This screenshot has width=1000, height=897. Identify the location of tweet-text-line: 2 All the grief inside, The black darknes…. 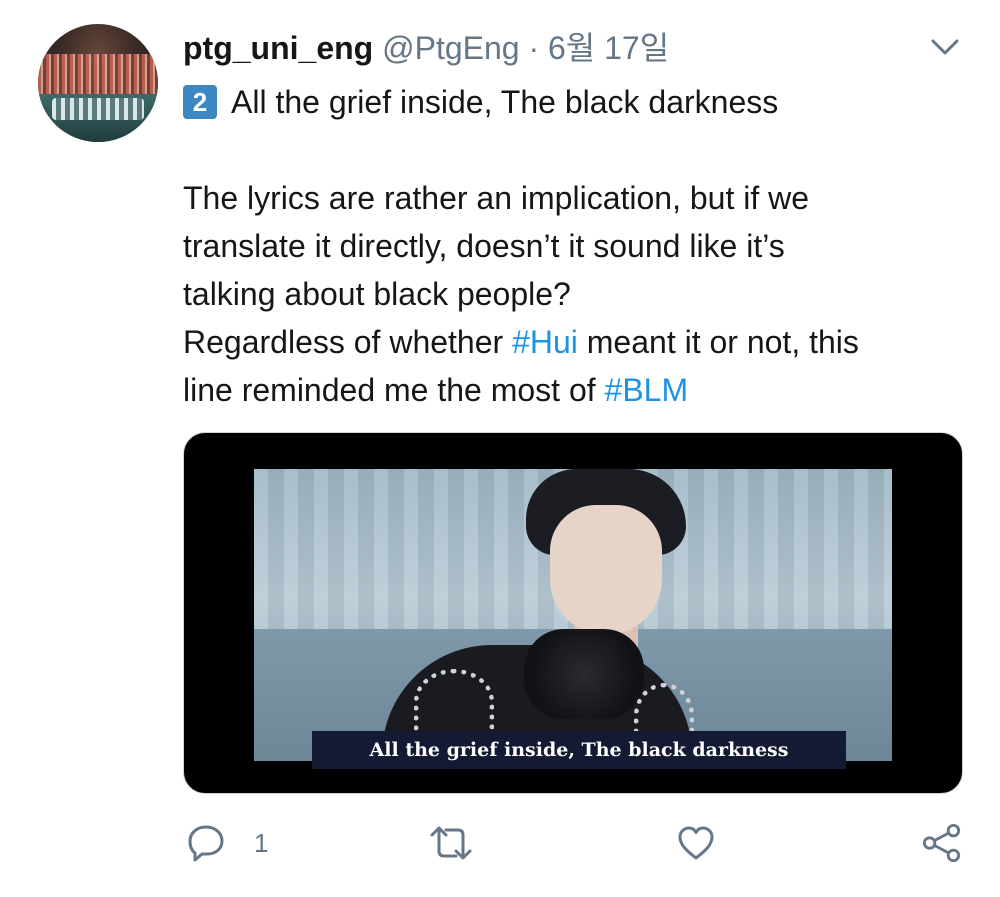
(583, 102).